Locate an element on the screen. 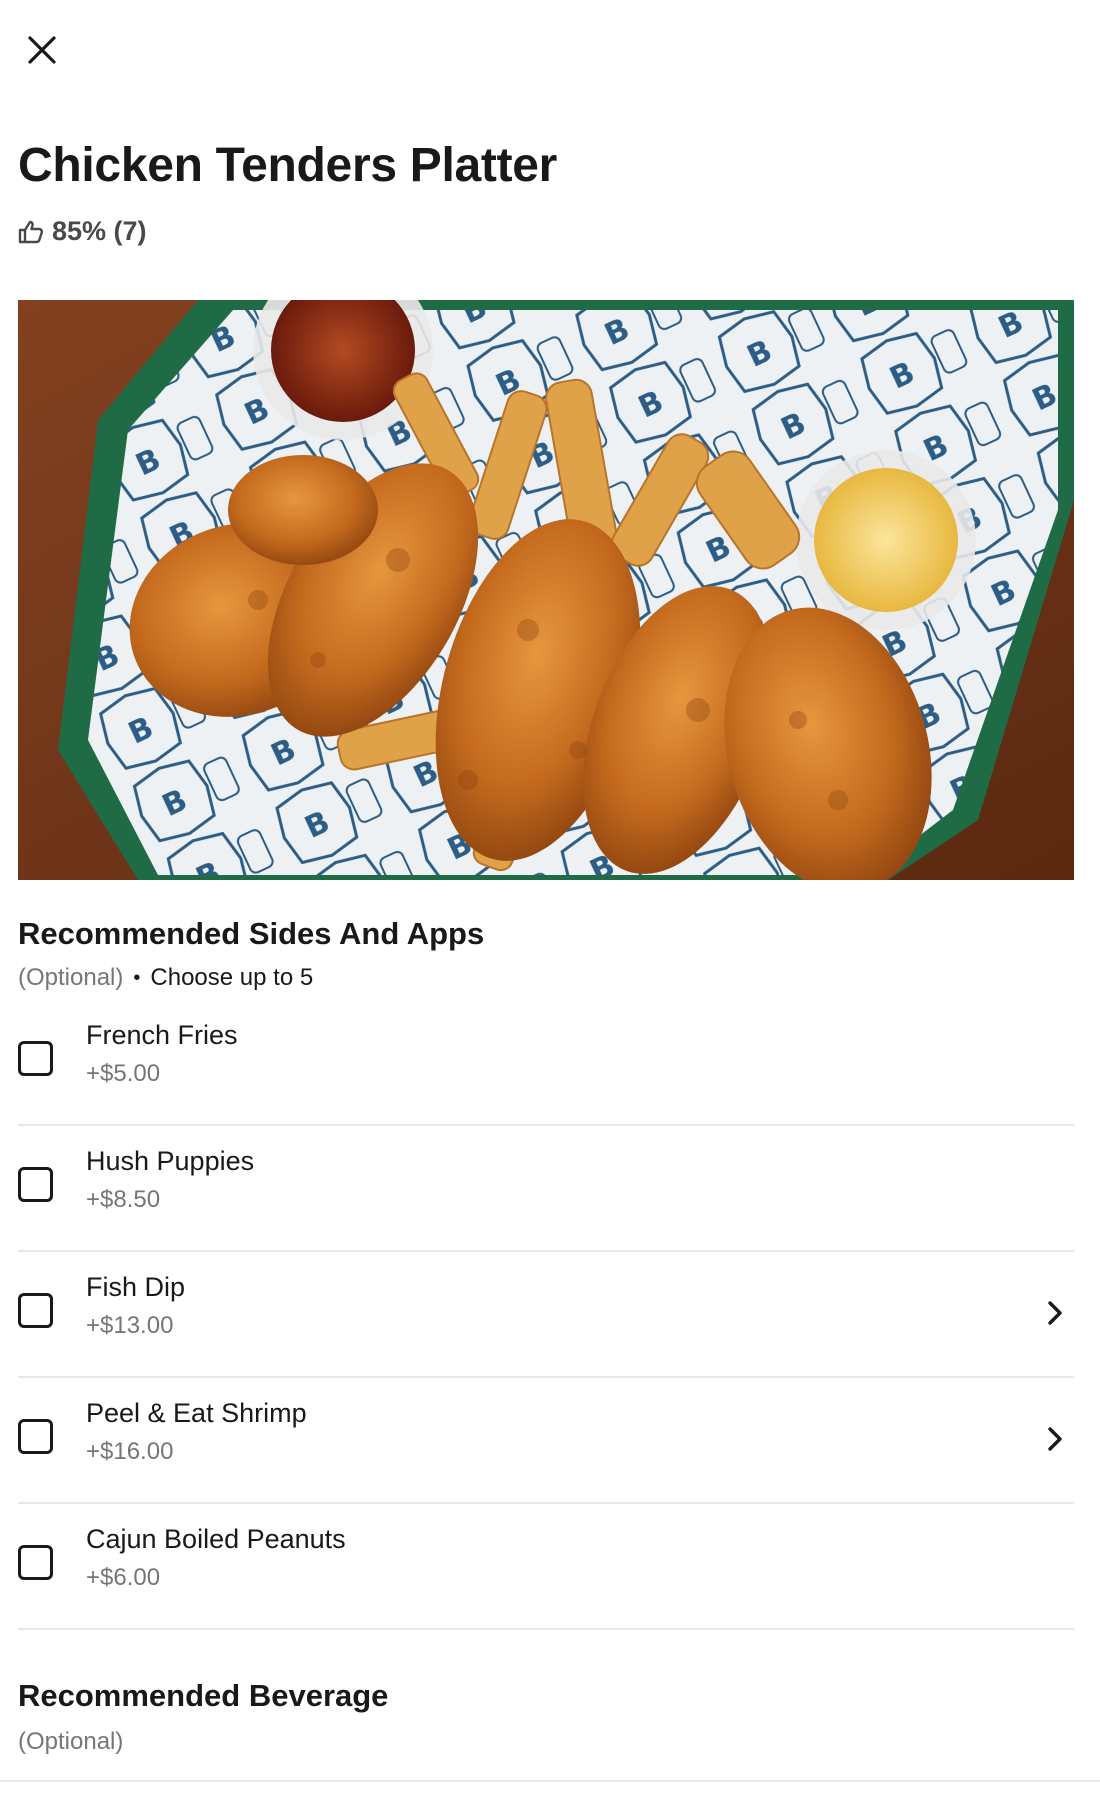 The height and width of the screenshot is (1816, 1100). close-icon is located at coordinates (42, 50).